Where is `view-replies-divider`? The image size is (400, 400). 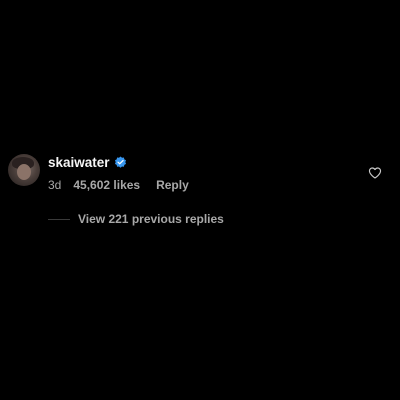 view-replies-divider is located at coordinates (59, 219).